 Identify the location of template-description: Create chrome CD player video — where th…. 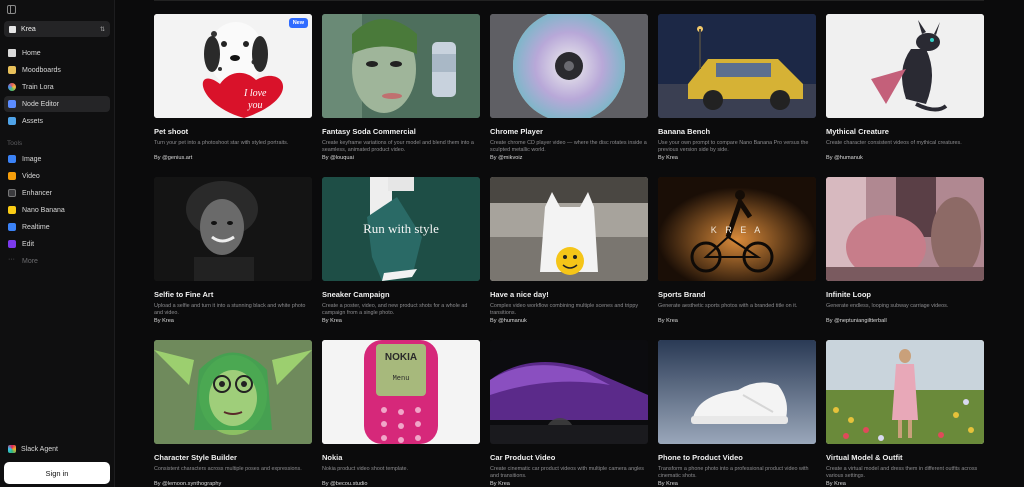
(568, 147).